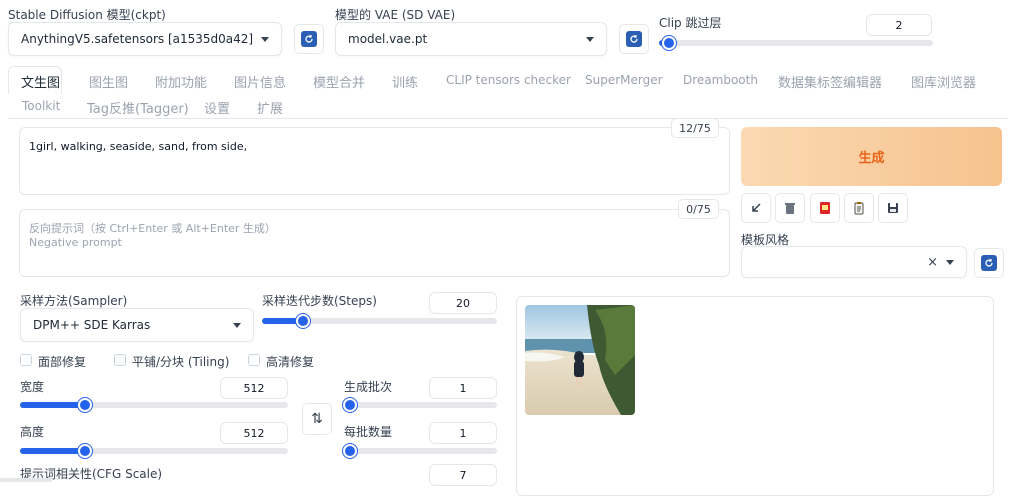 The image size is (1024, 498). I want to click on tab-txt2img: 文生图, so click(40, 81).